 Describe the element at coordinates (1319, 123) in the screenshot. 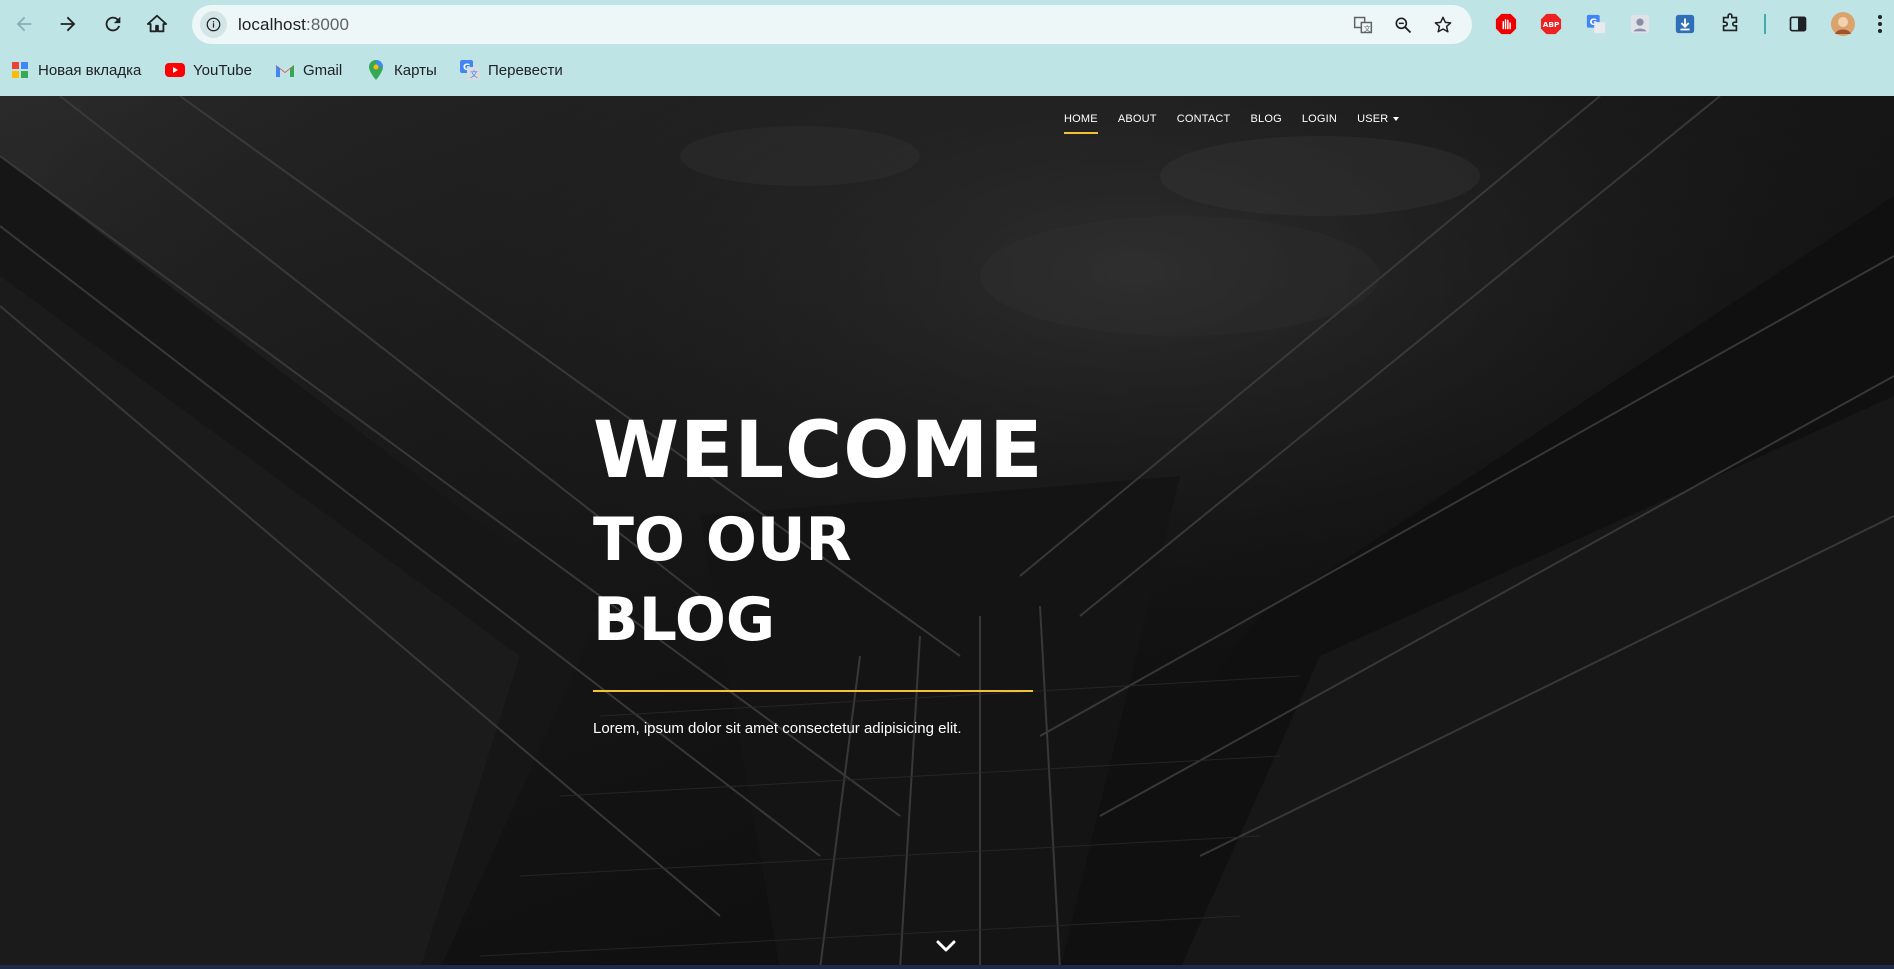

I see `nav-login: LOGIN` at that location.